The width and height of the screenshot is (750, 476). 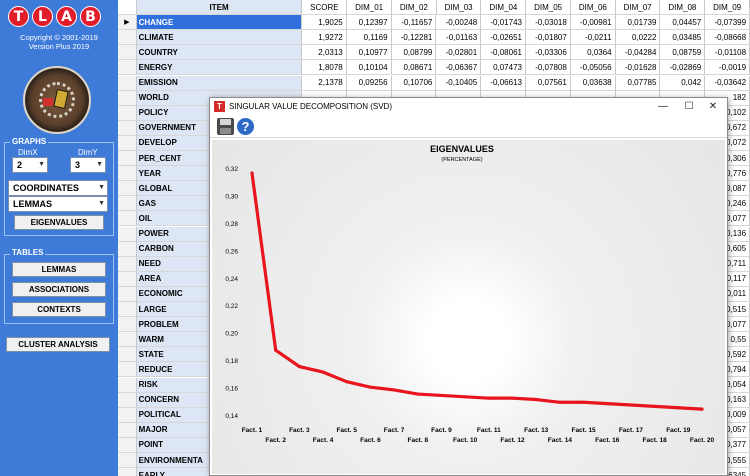 What do you see at coordinates (219, 68) in the screenshot?
I see `item-cell: ENERGY` at bounding box center [219, 68].